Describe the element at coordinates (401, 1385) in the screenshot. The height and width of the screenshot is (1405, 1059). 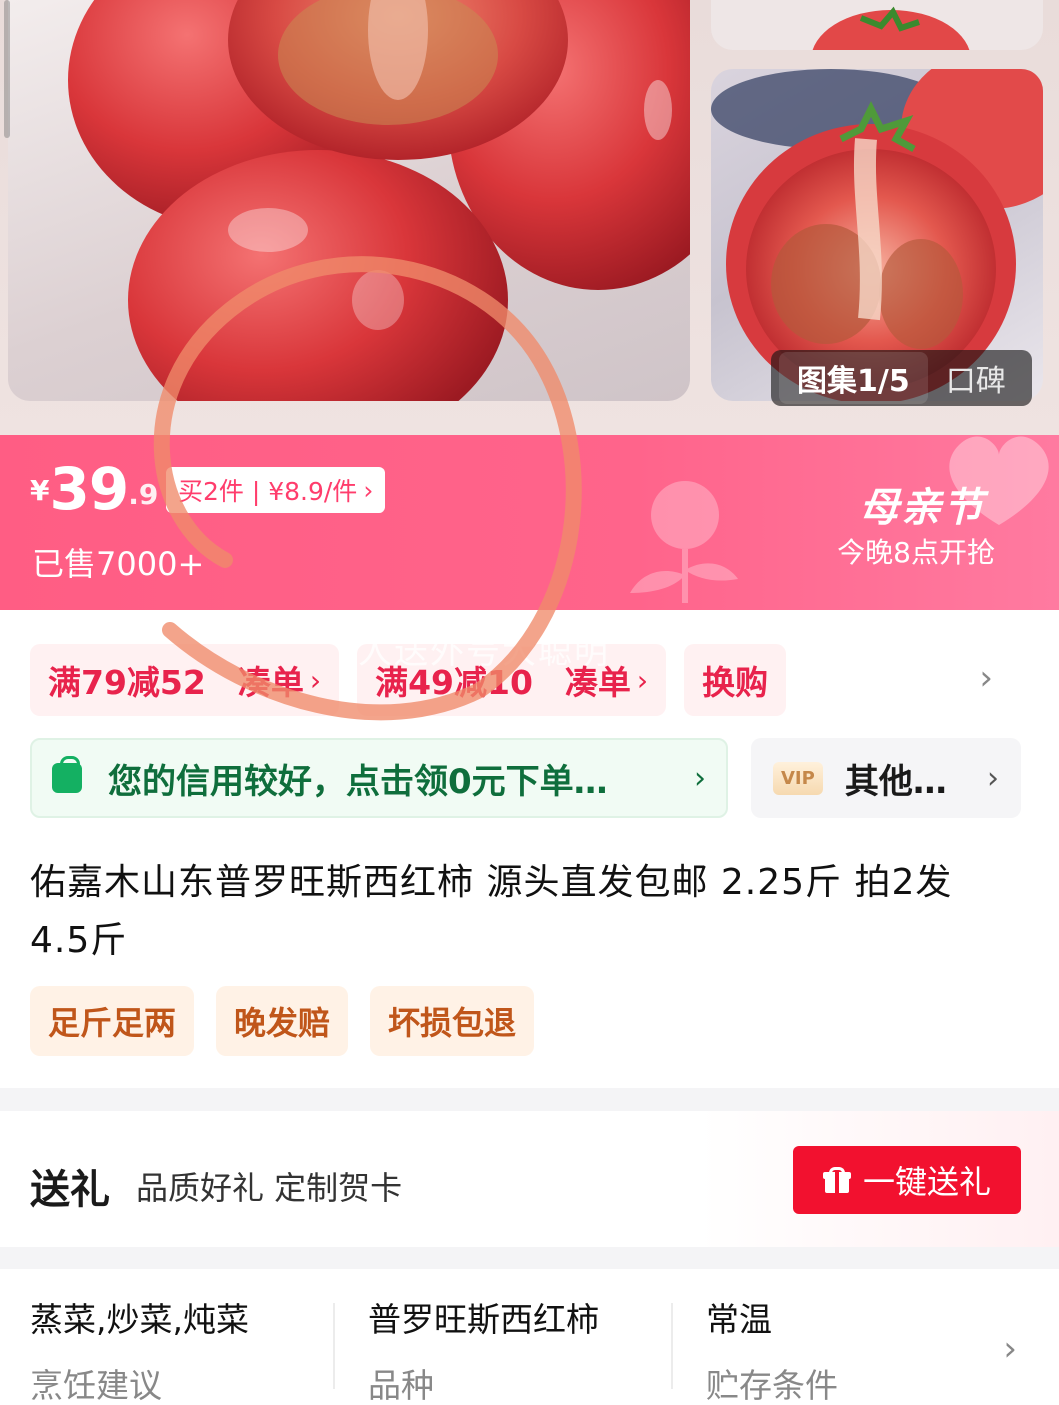
I see `spec-label: 品种` at that location.